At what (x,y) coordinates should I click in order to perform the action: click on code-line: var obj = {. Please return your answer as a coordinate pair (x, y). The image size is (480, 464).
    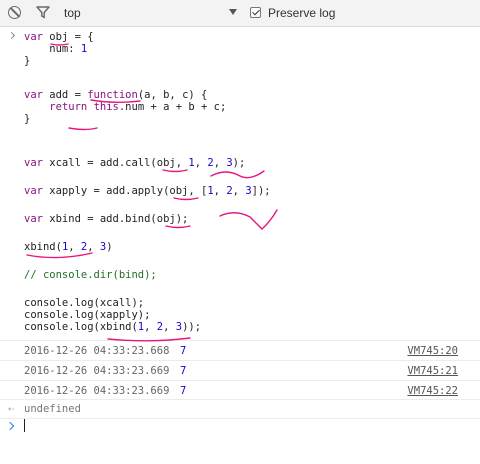
    Looking at the image, I should click on (59, 37).